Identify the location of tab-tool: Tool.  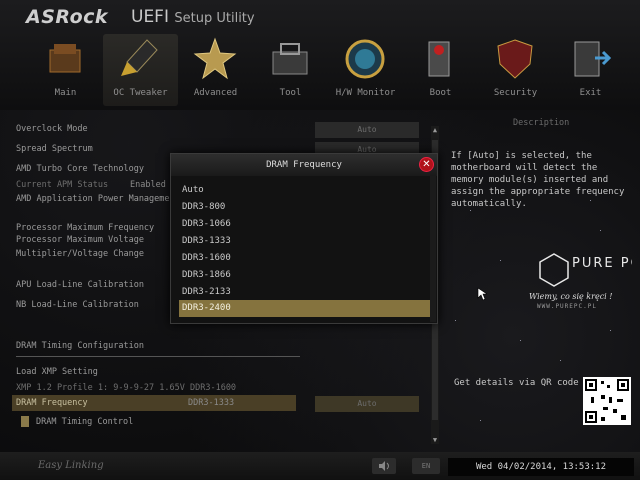
(290, 70).